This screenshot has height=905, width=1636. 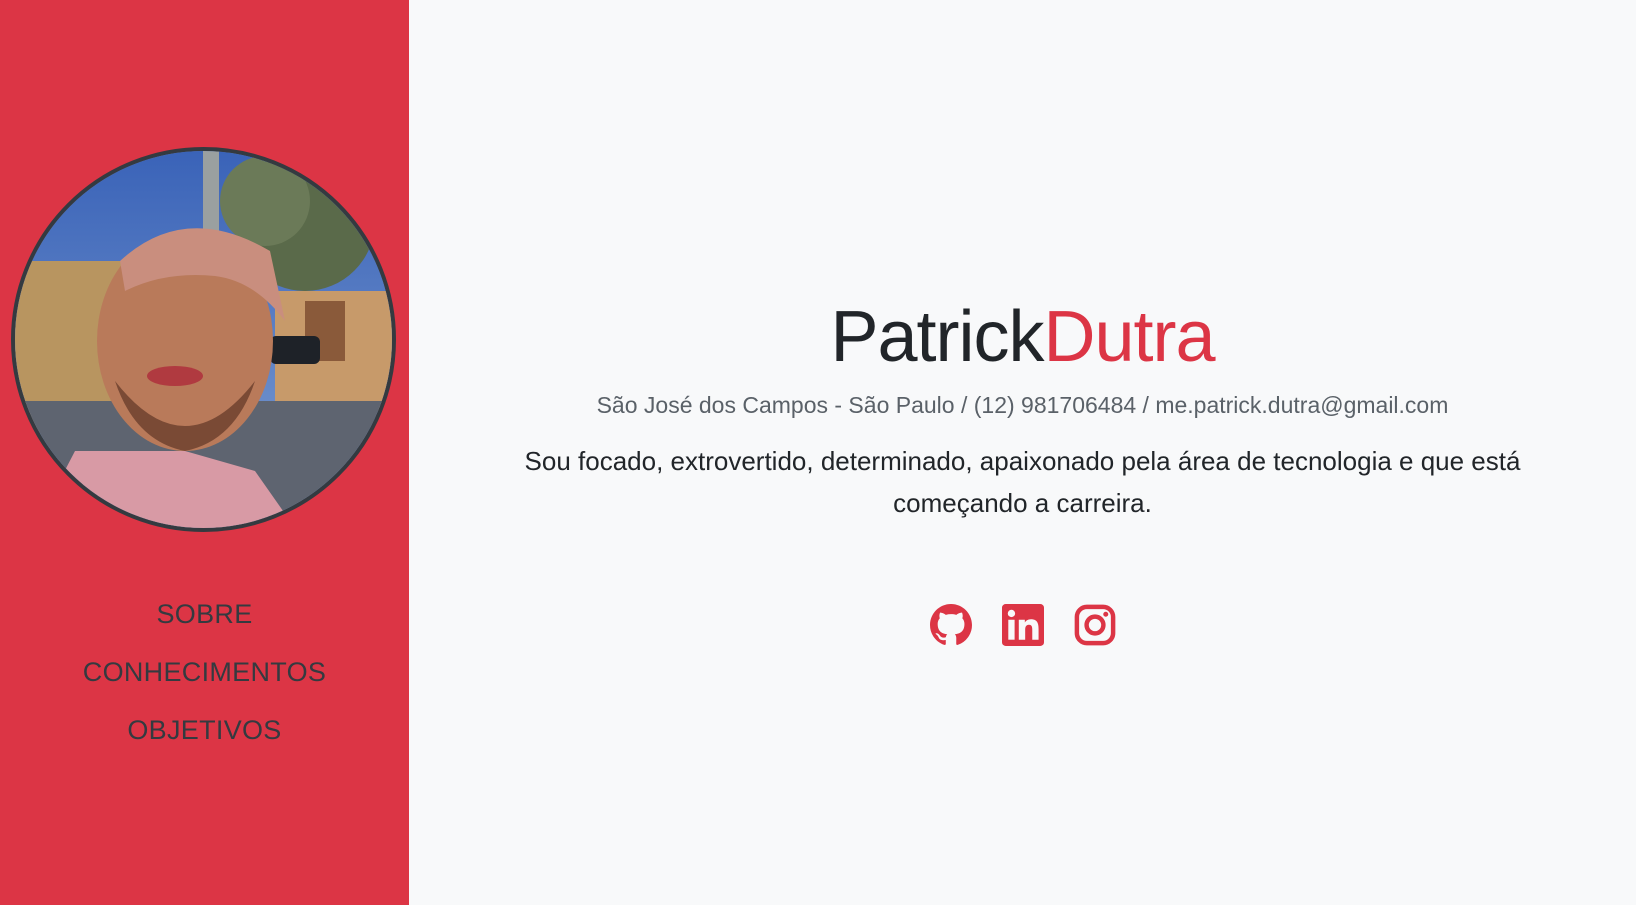 I want to click on linkedin-link, so click(x=1022, y=625).